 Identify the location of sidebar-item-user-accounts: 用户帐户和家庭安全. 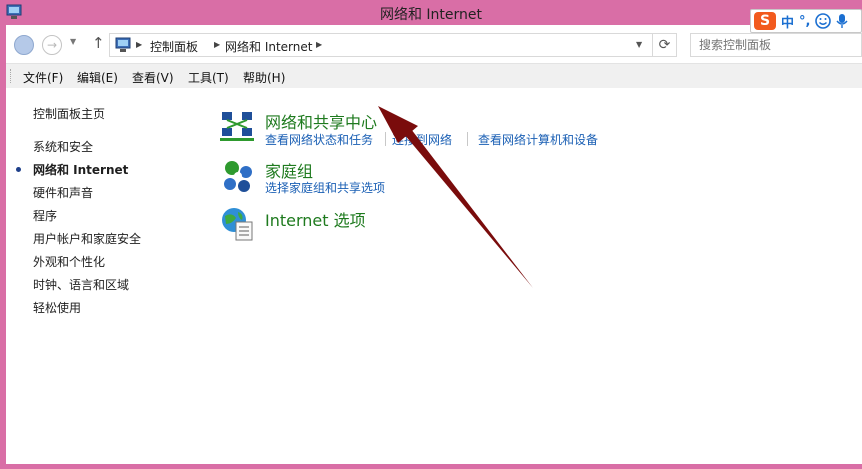
(87, 238).